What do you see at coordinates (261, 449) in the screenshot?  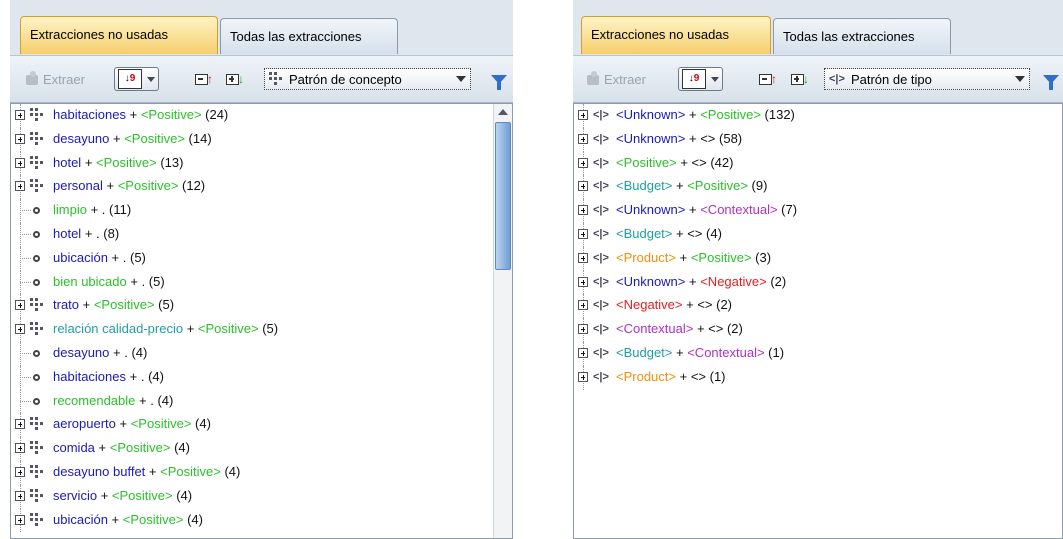 I see `list-item: comida + <Positive> (4)` at bounding box center [261, 449].